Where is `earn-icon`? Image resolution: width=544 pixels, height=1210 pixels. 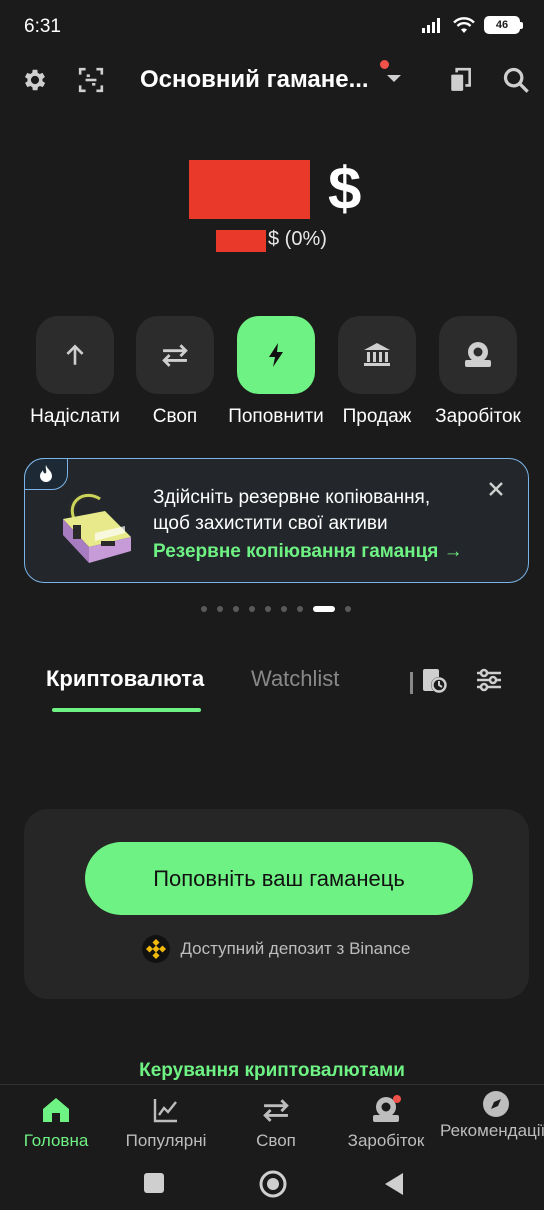
earn-icon is located at coordinates (478, 354).